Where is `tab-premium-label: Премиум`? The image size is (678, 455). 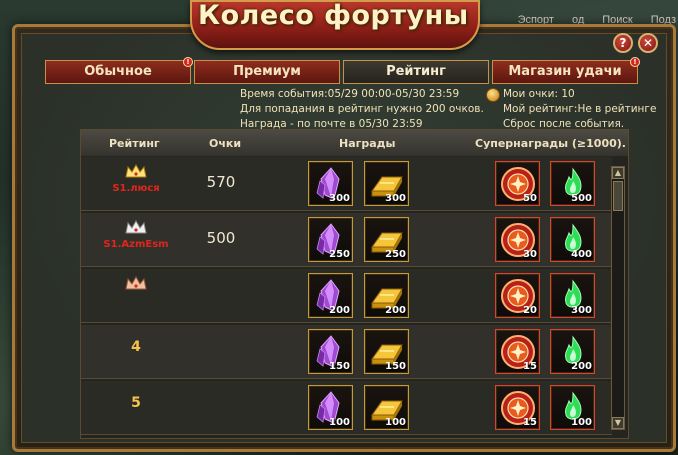 tab-premium-label: Премиум is located at coordinates (267, 71).